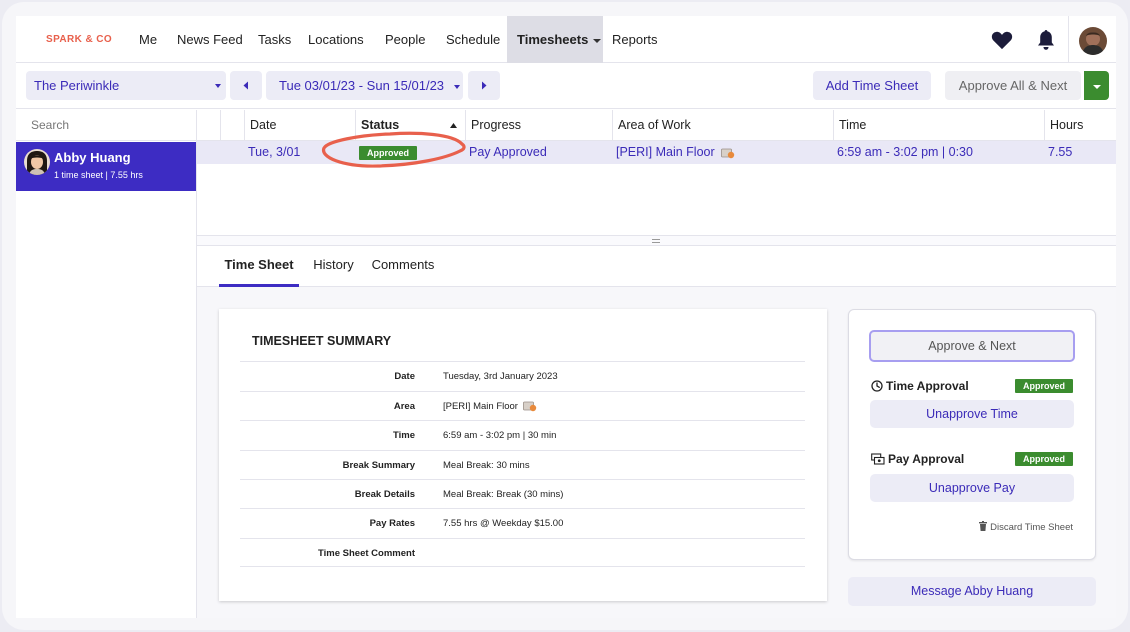  What do you see at coordinates (1043, 386) in the screenshot?
I see `time-approval-badge: Approved` at bounding box center [1043, 386].